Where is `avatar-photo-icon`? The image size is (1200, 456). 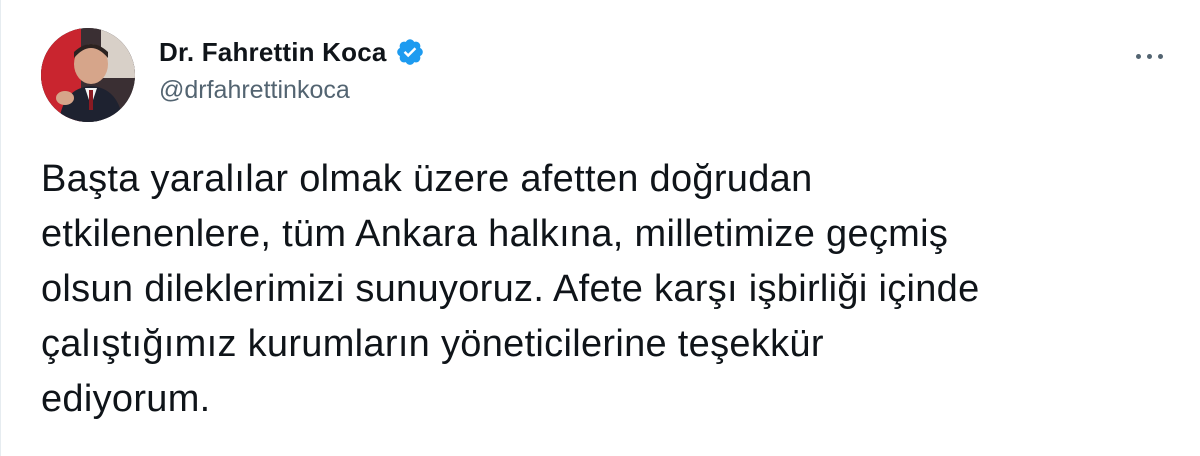 avatar-photo-icon is located at coordinates (88, 75).